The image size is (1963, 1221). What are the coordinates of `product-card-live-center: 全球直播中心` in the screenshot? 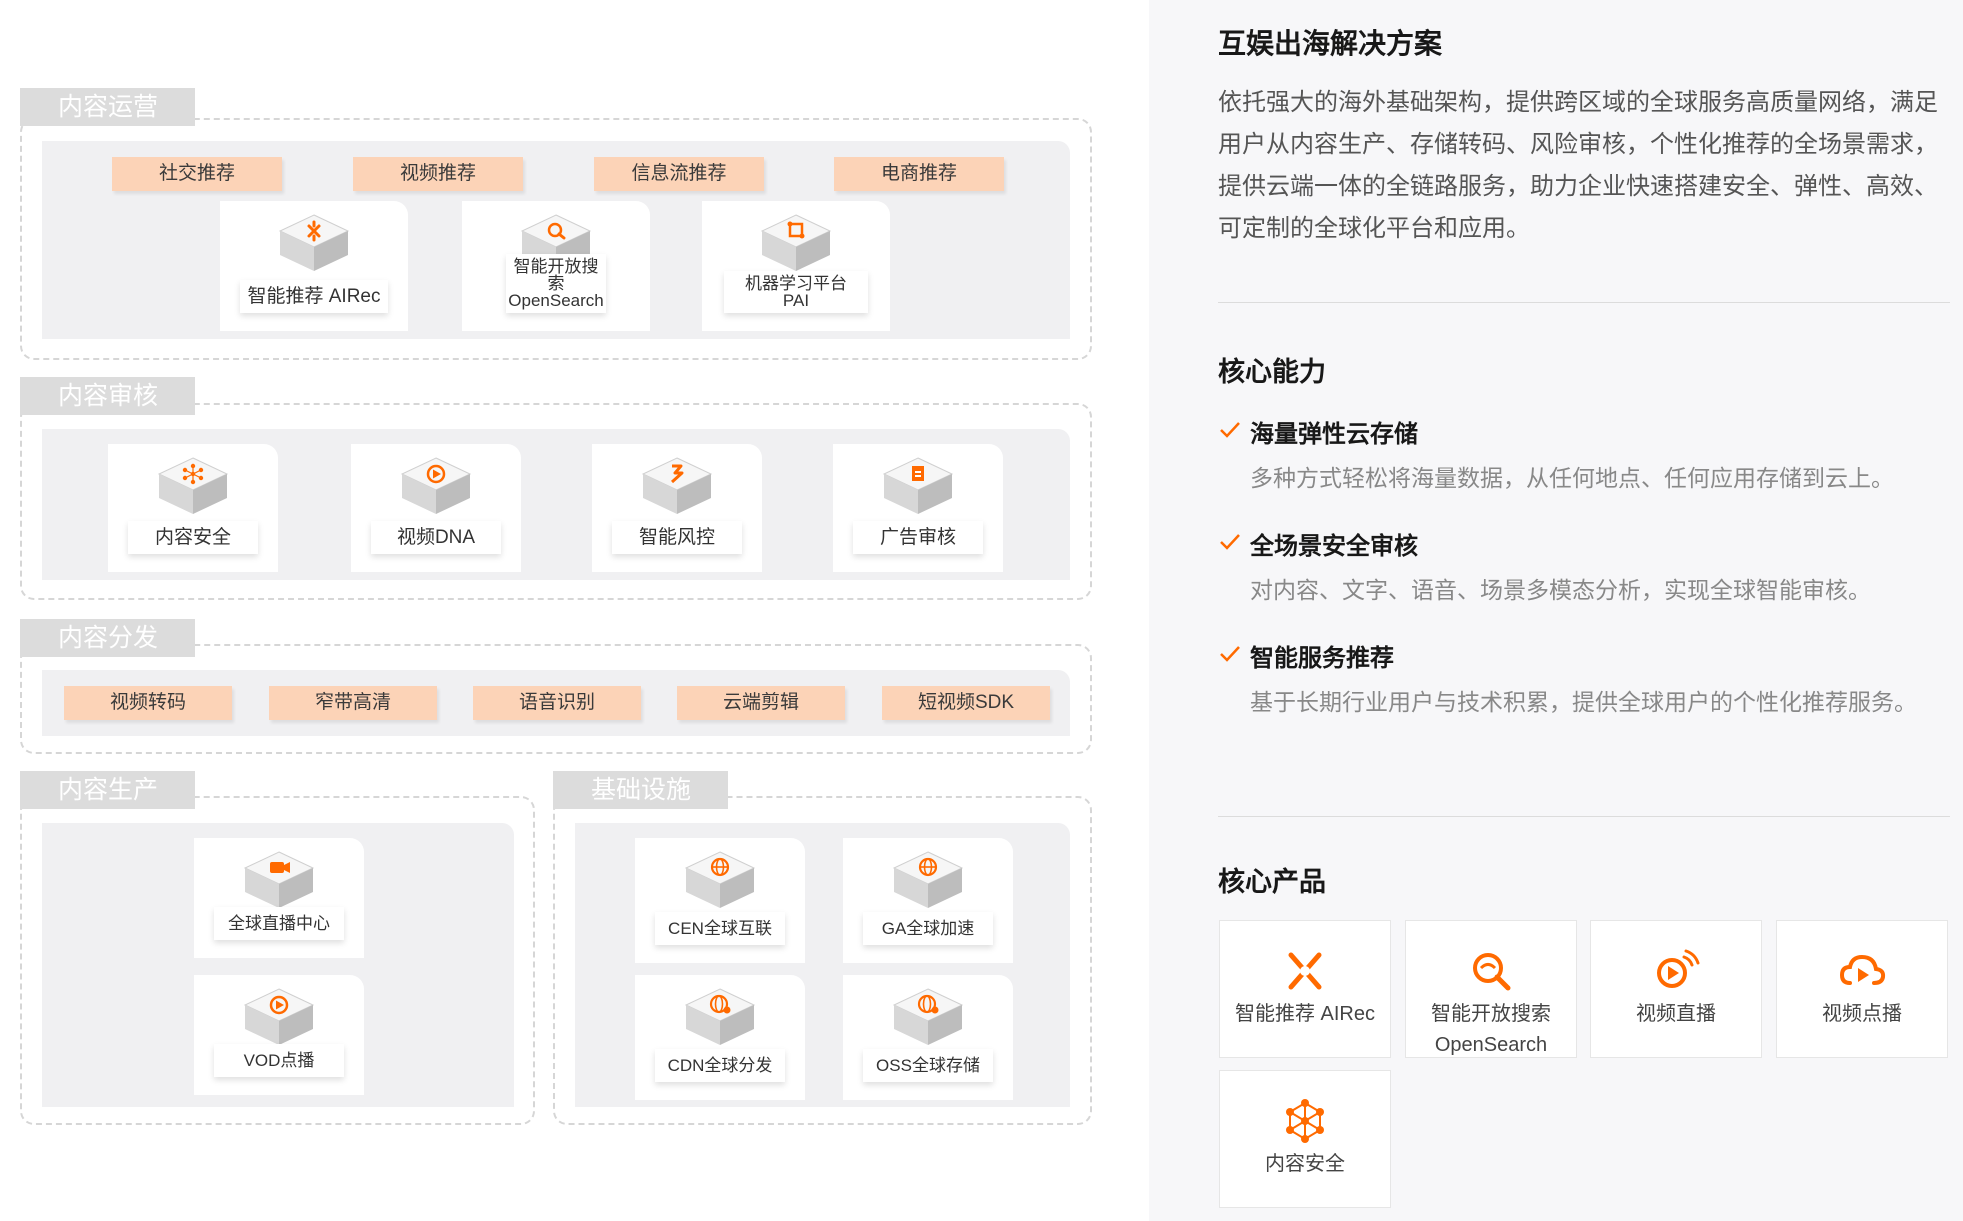 It's located at (279, 898).